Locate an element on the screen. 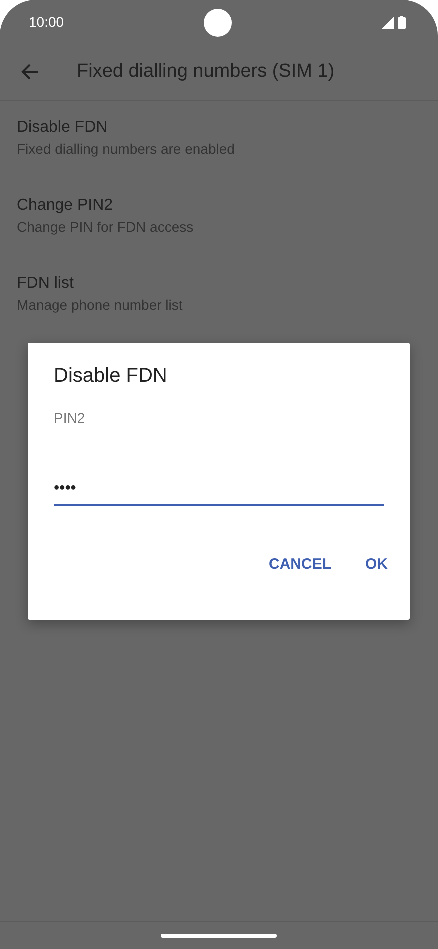 The height and width of the screenshot is (949, 438). dialog-title: Disable FDN is located at coordinates (111, 376).